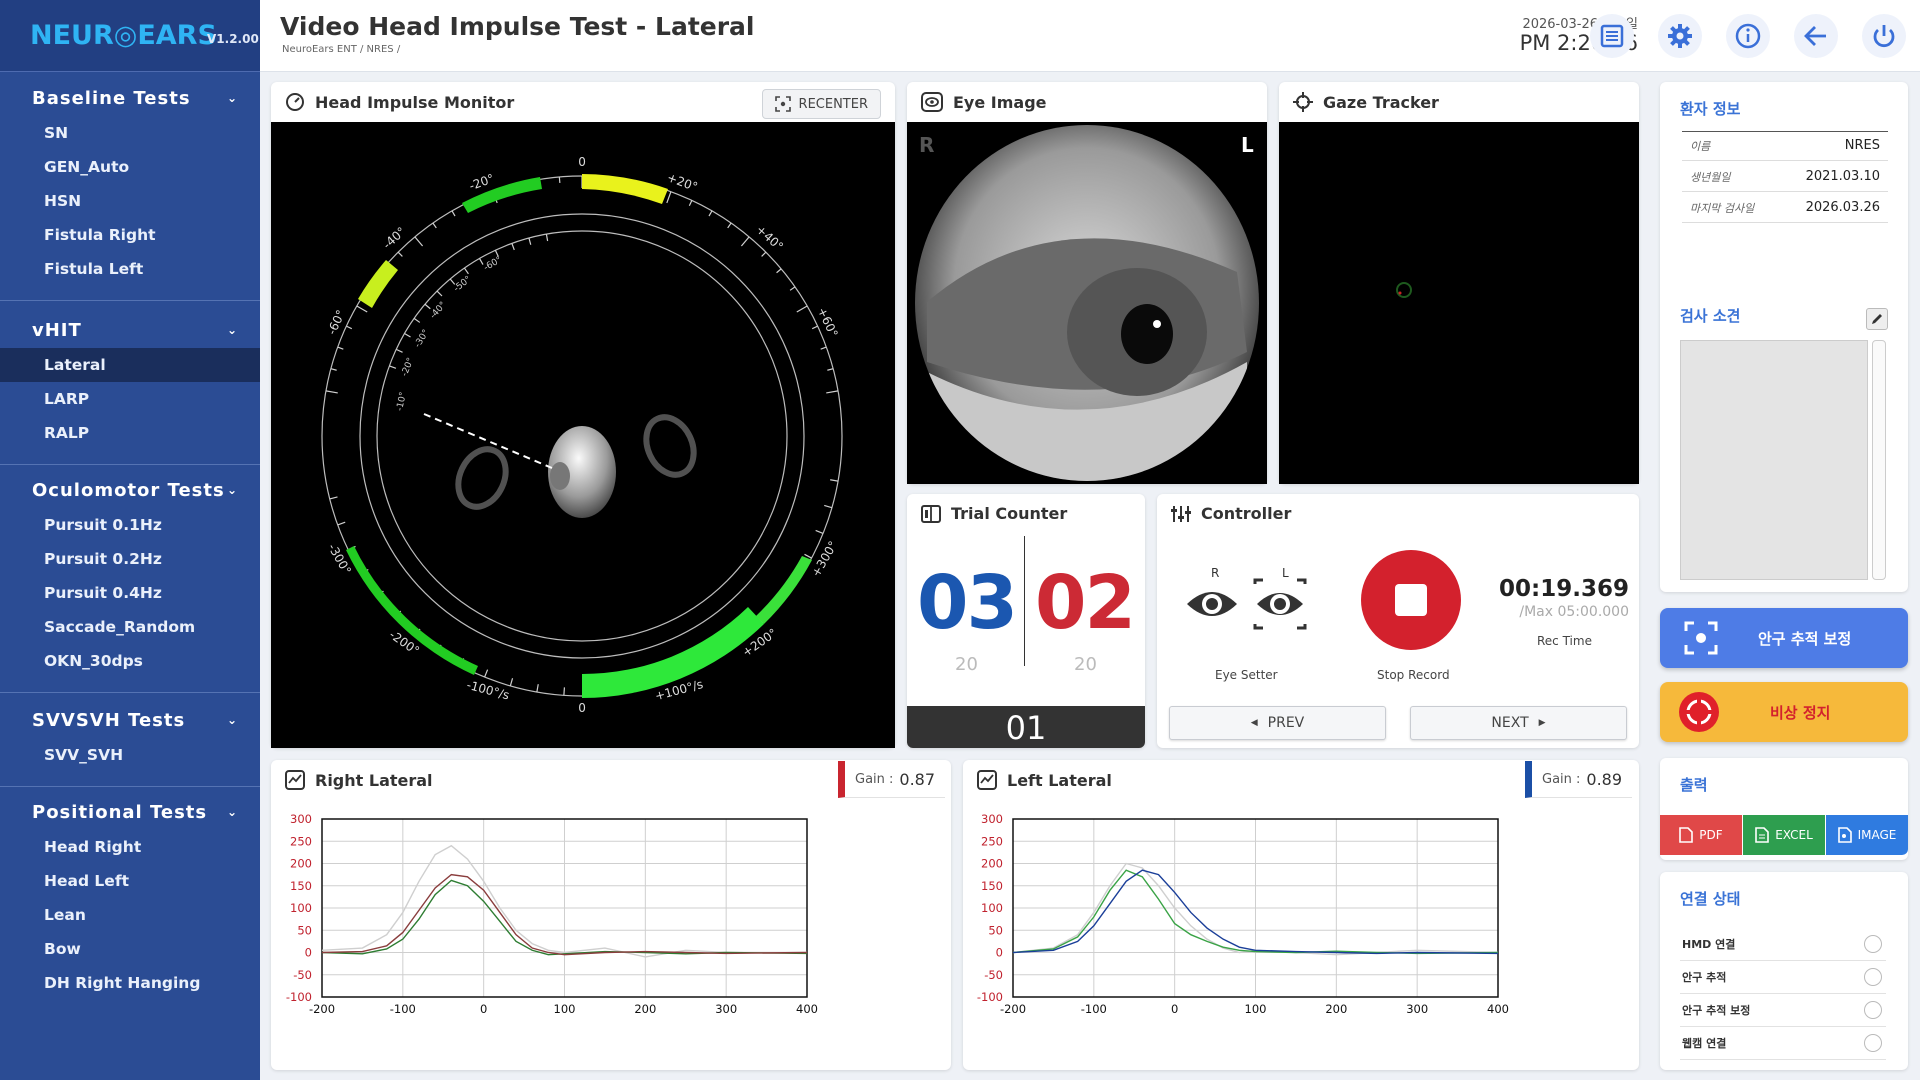 This screenshot has height=1080, width=1920. What do you see at coordinates (1604, 779) in the screenshot?
I see `left-gain-value: 0.89` at bounding box center [1604, 779].